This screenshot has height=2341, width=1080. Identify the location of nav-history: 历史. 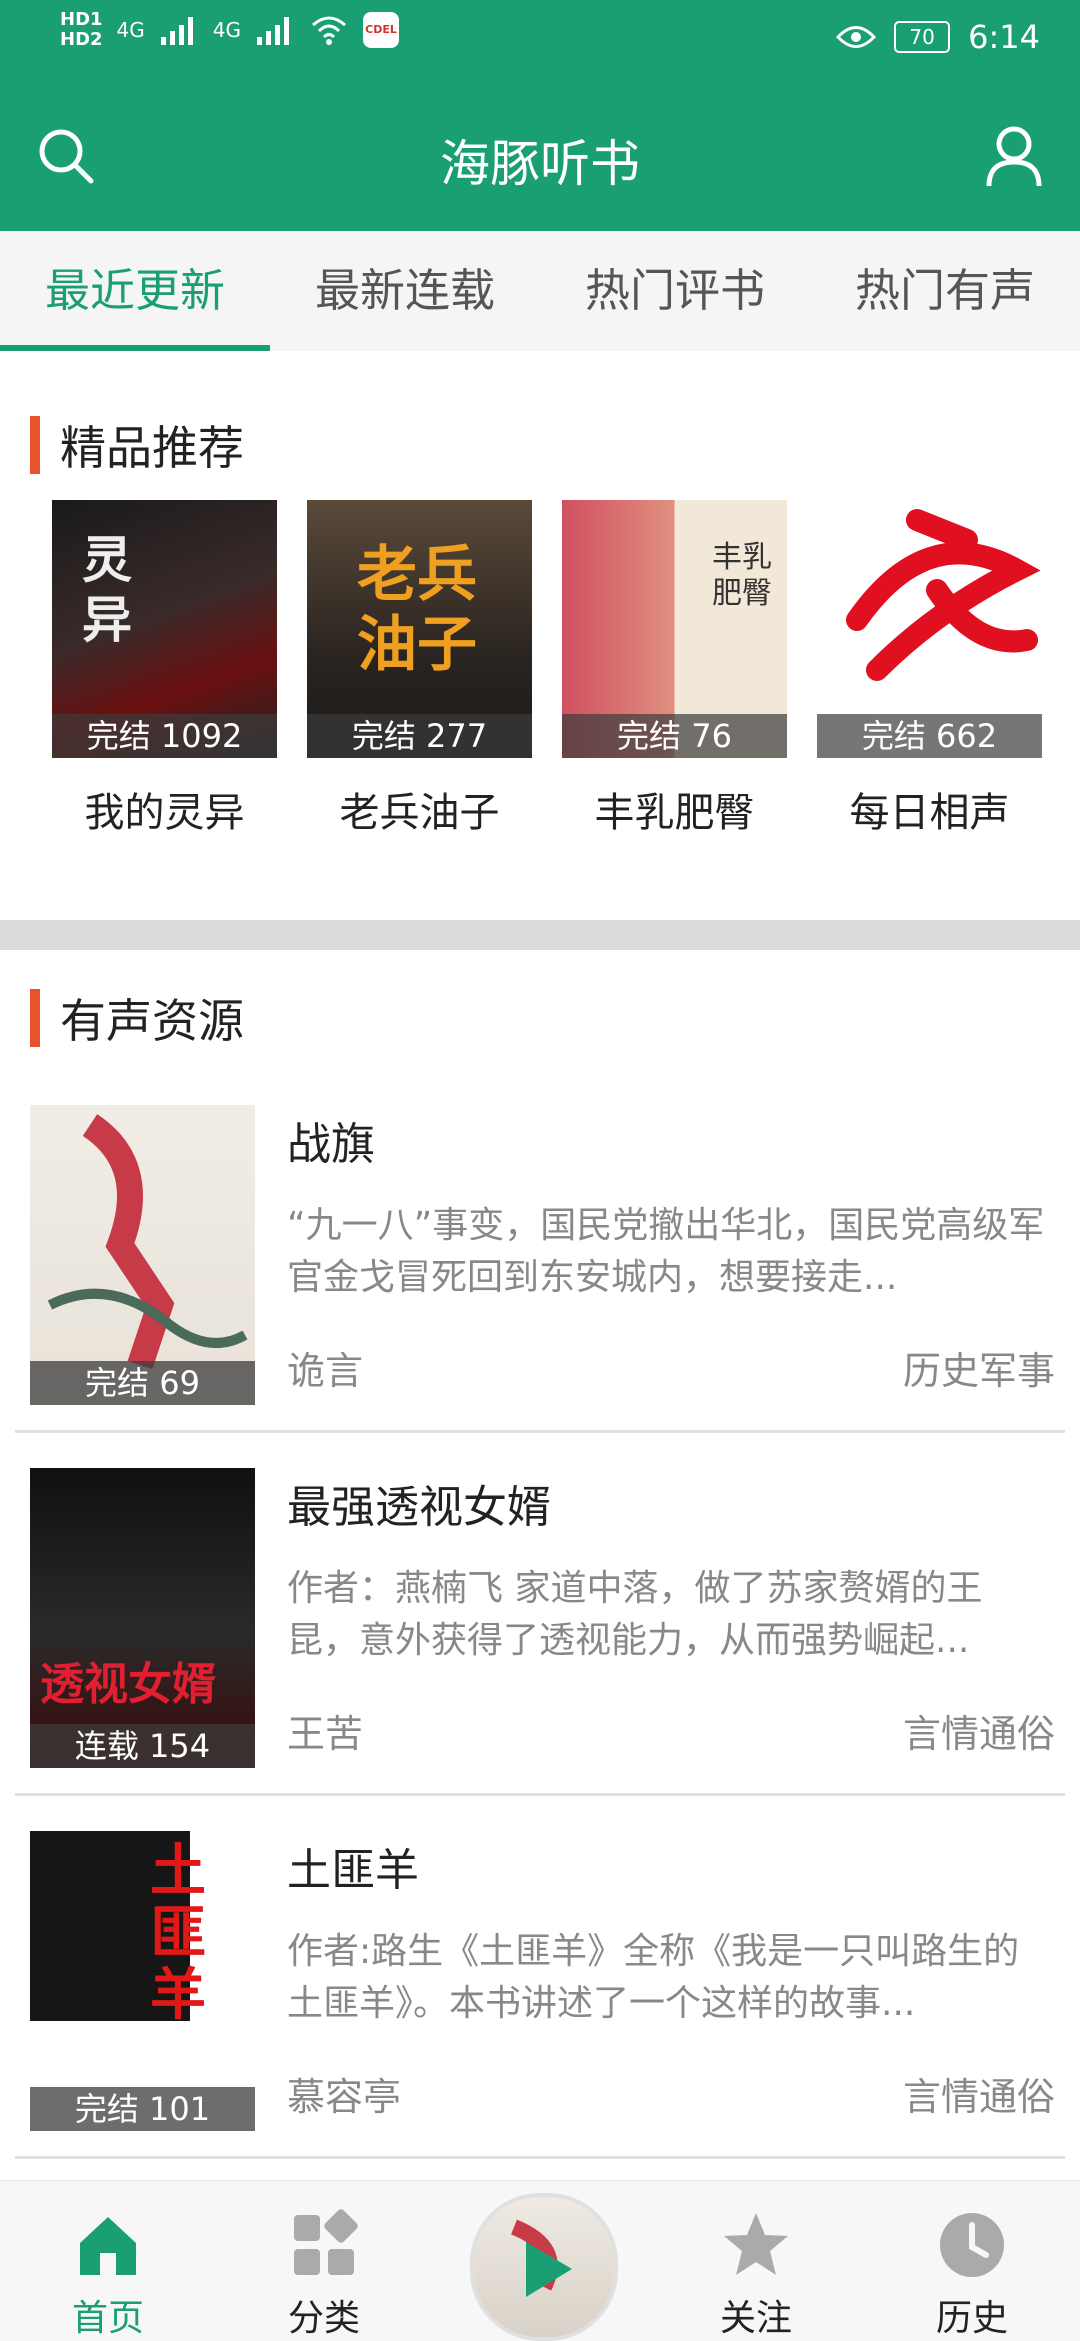
(972, 2261).